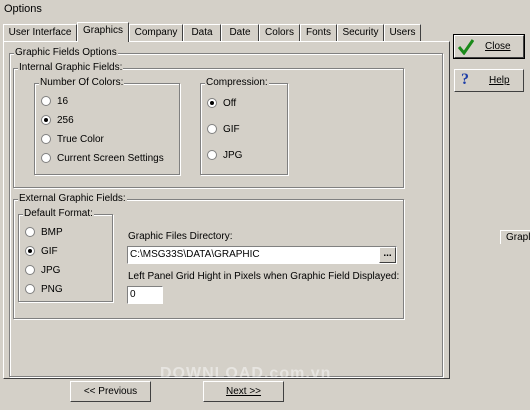  What do you see at coordinates (63, 101) in the screenshot?
I see `radio-label: 16` at bounding box center [63, 101].